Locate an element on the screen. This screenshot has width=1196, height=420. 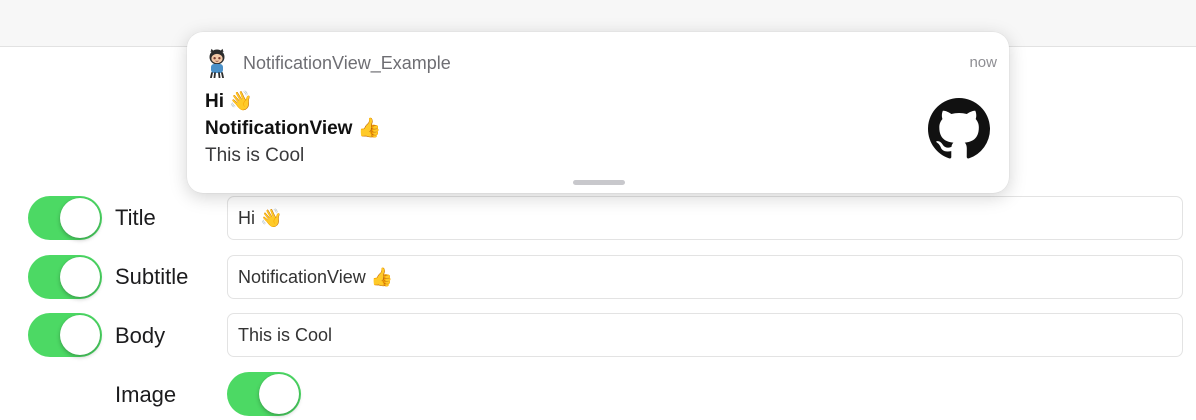
title-toggle is located at coordinates (65, 218).